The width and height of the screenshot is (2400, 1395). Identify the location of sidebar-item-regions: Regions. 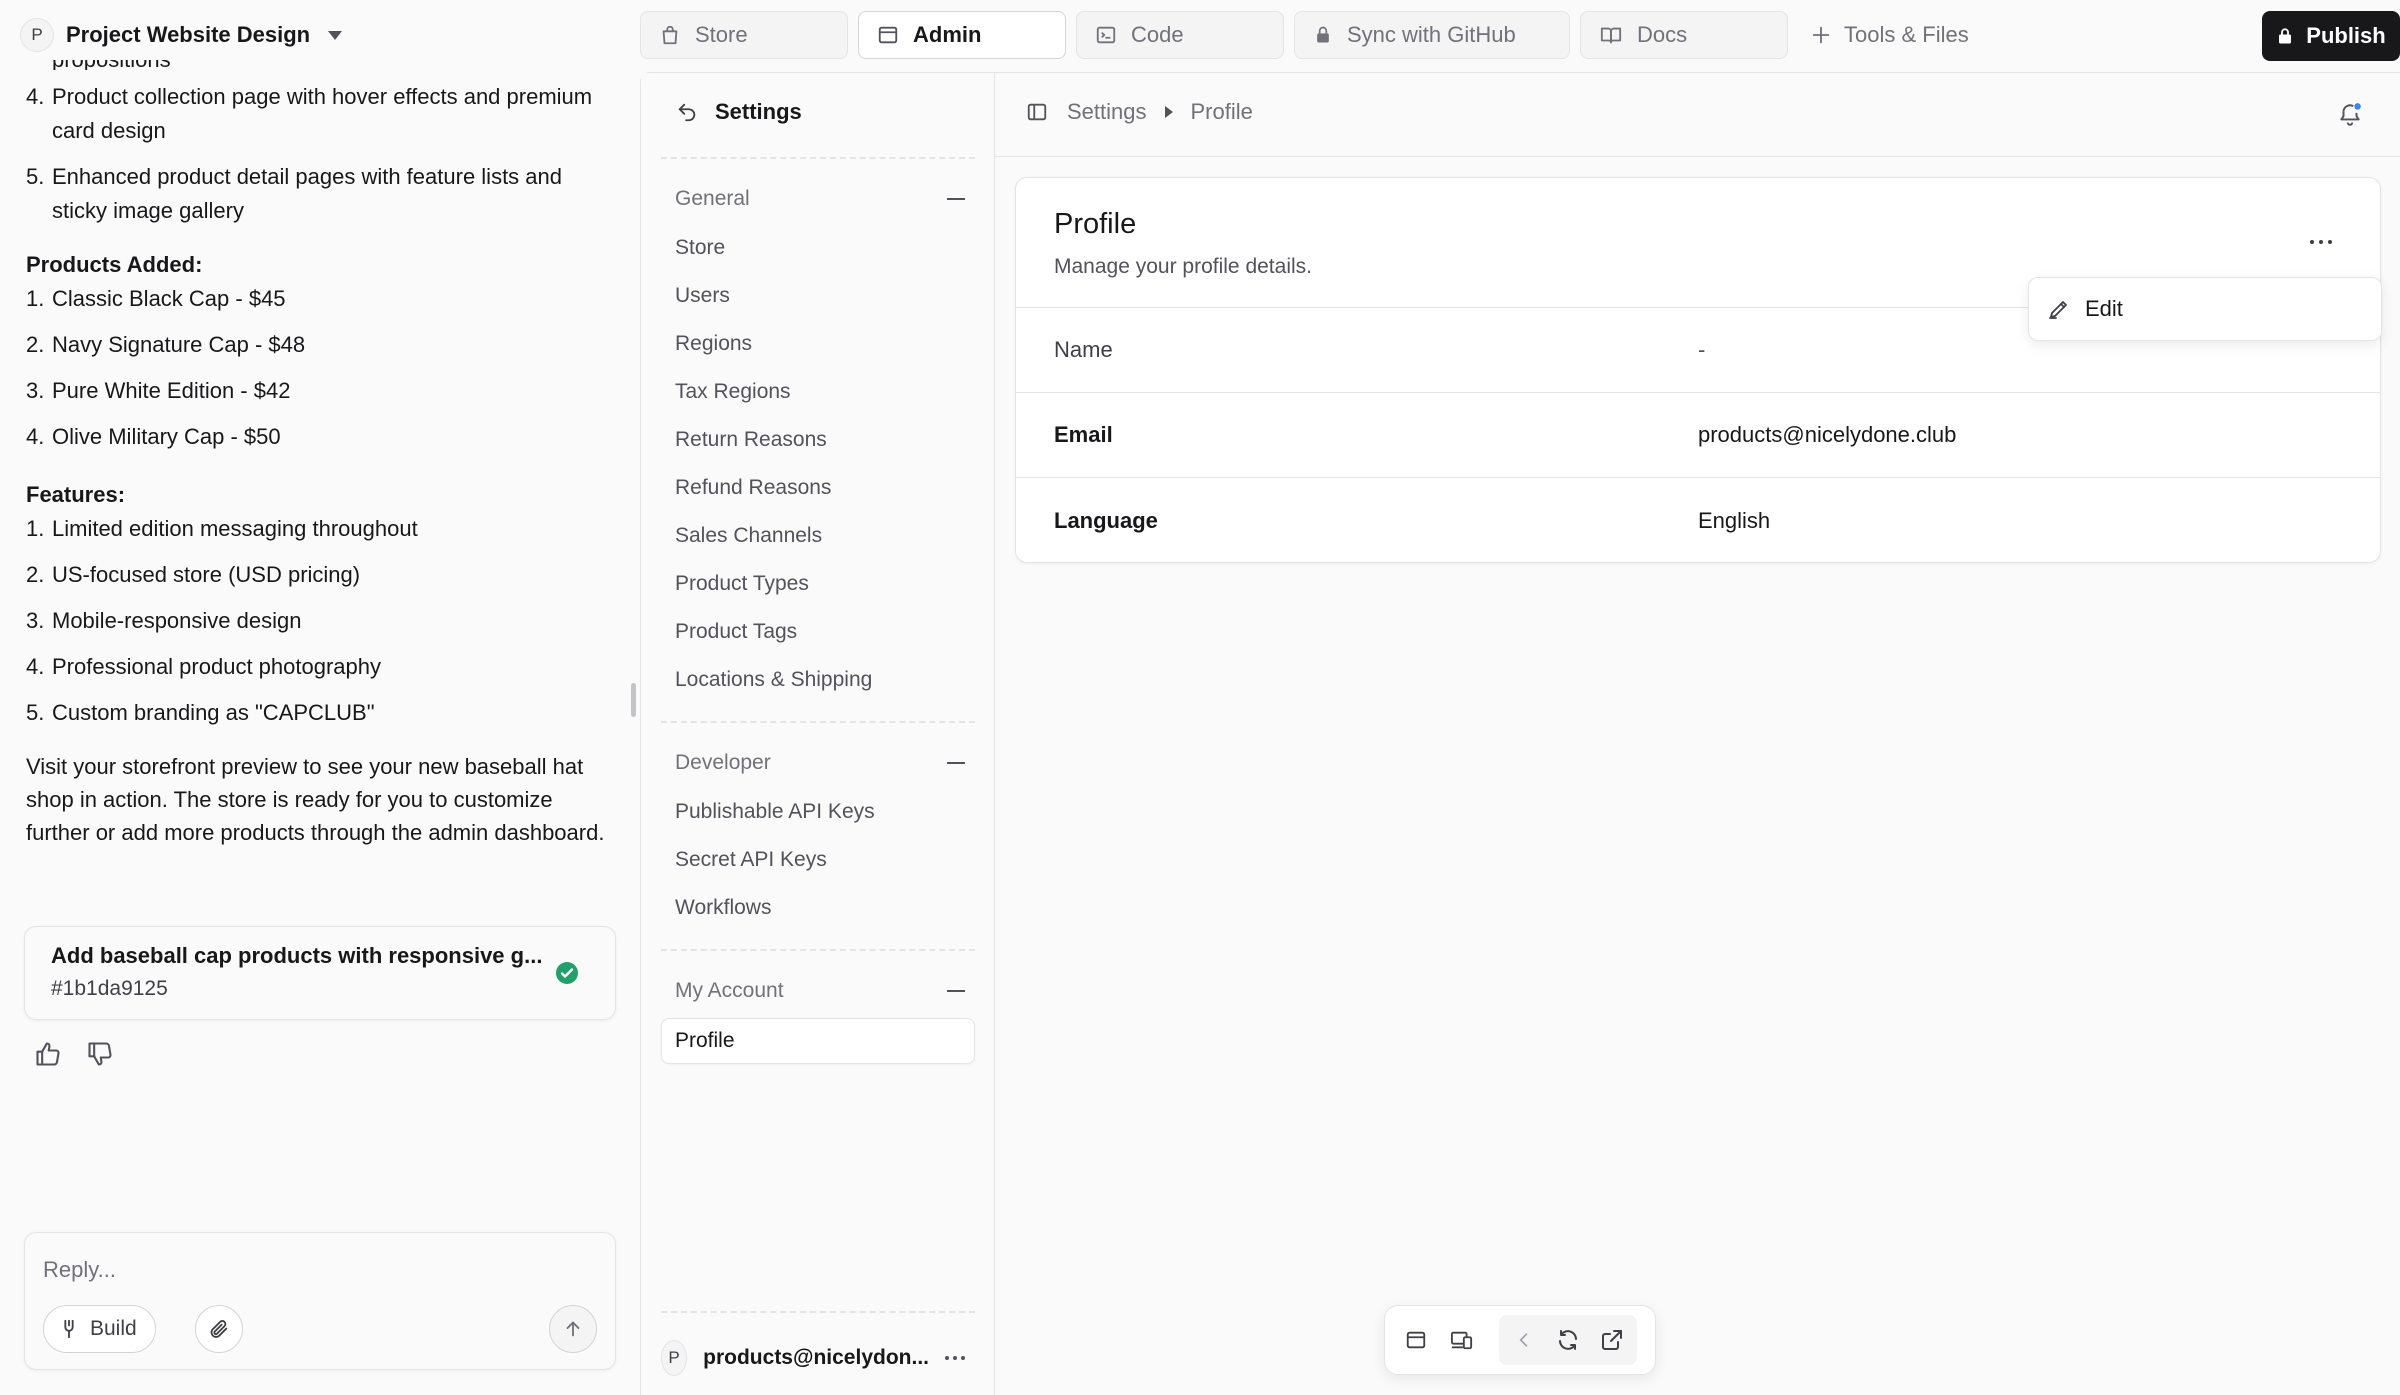
(713, 344).